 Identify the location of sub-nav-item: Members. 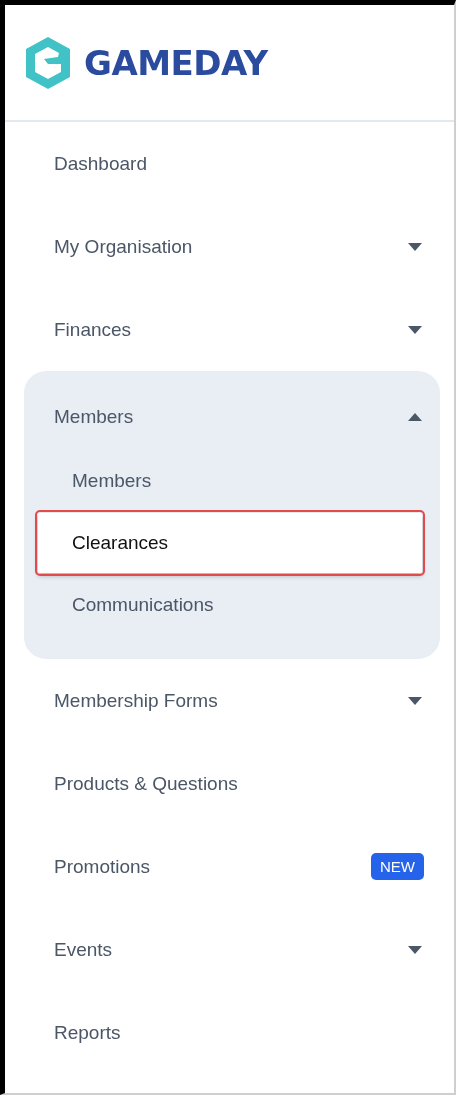
(232, 481).